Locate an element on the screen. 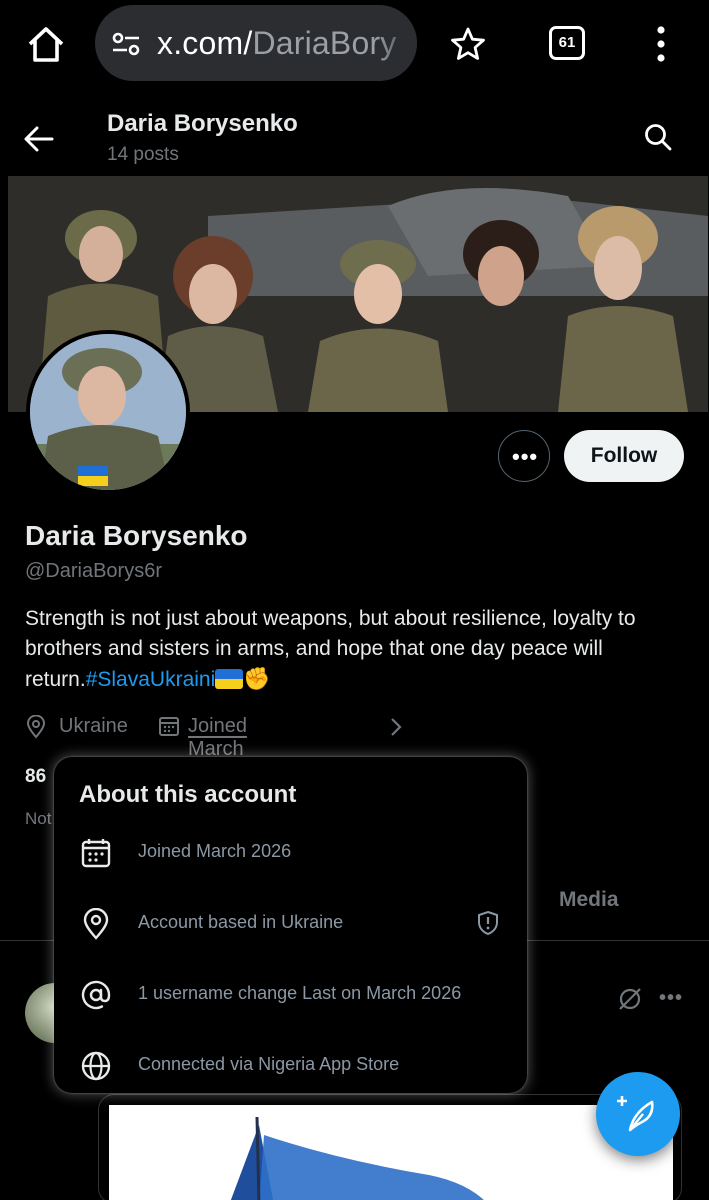  followed-by-text: Not is located at coordinates (38, 818).